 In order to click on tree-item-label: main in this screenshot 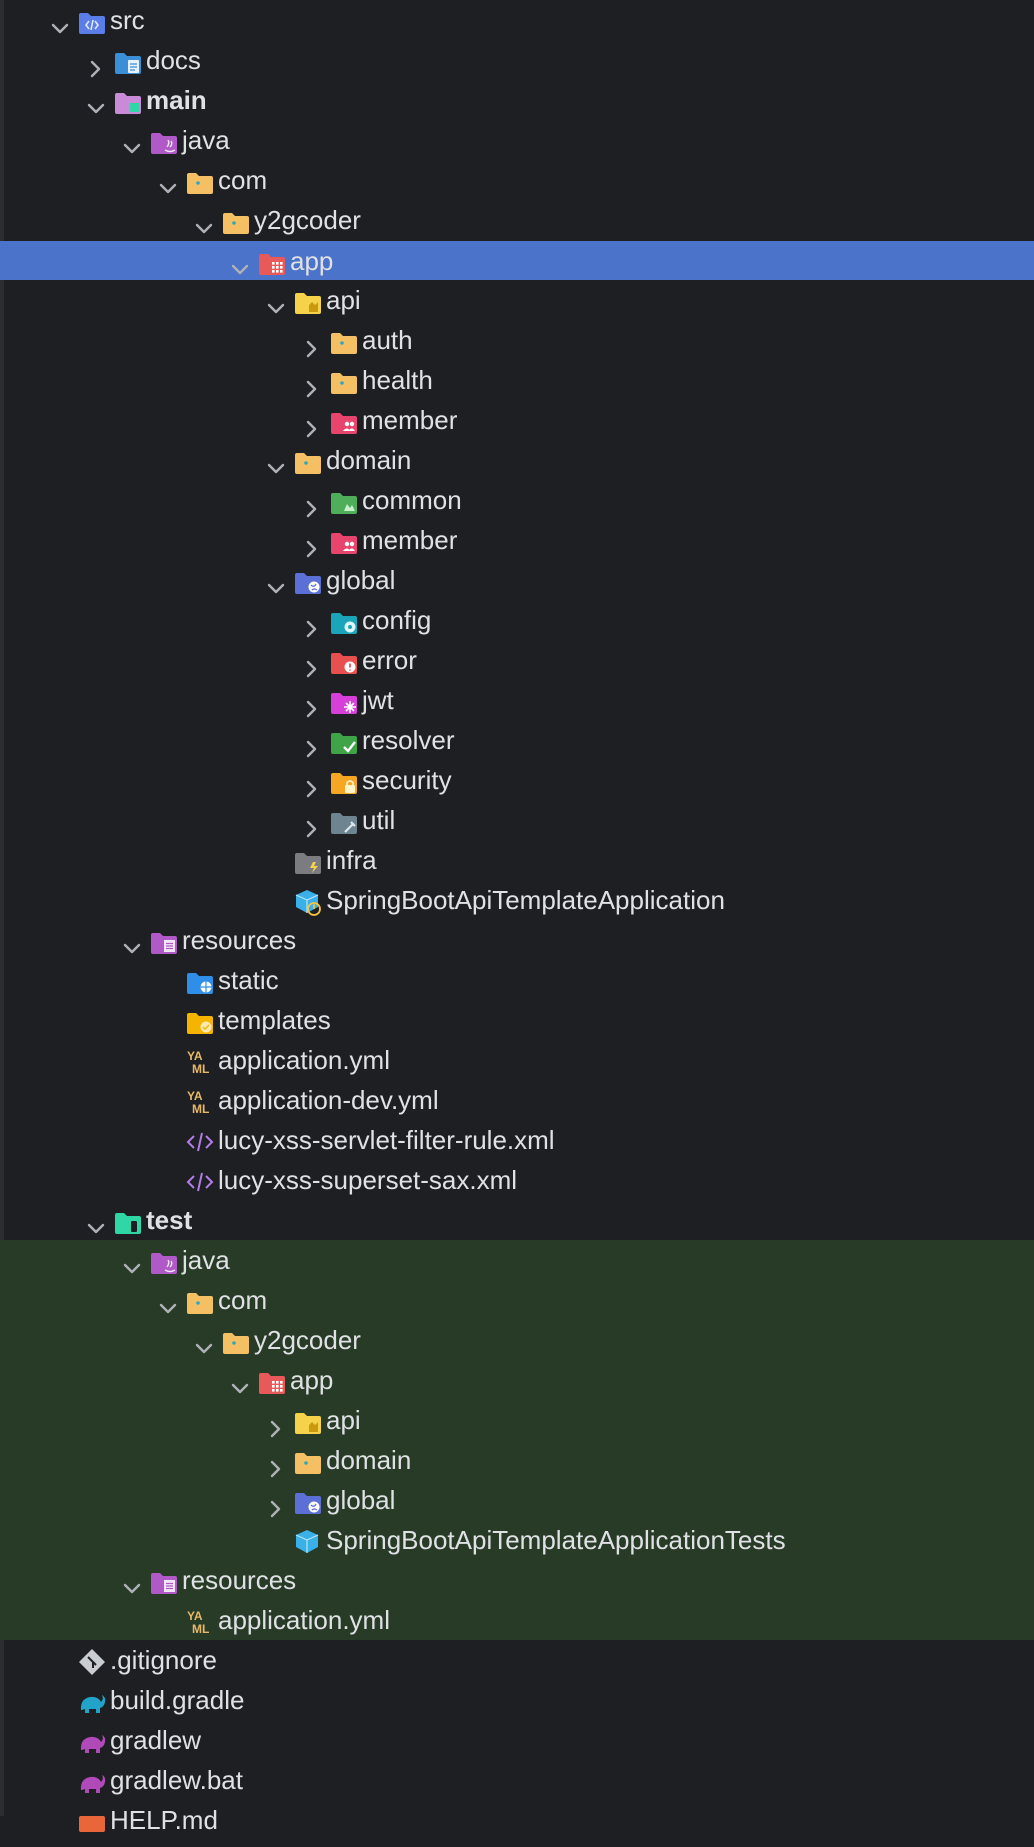, I will do `click(176, 100)`.